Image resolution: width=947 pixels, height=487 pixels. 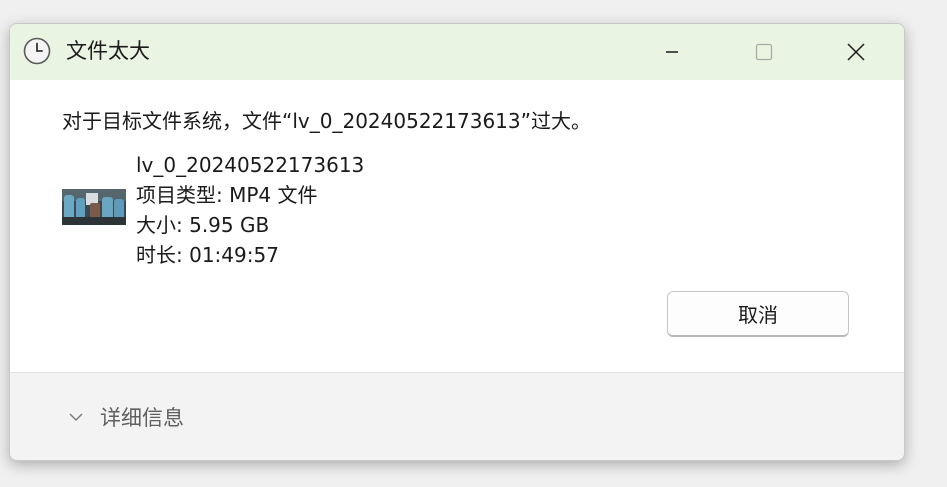 I want to click on maximize-button, so click(x=764, y=52).